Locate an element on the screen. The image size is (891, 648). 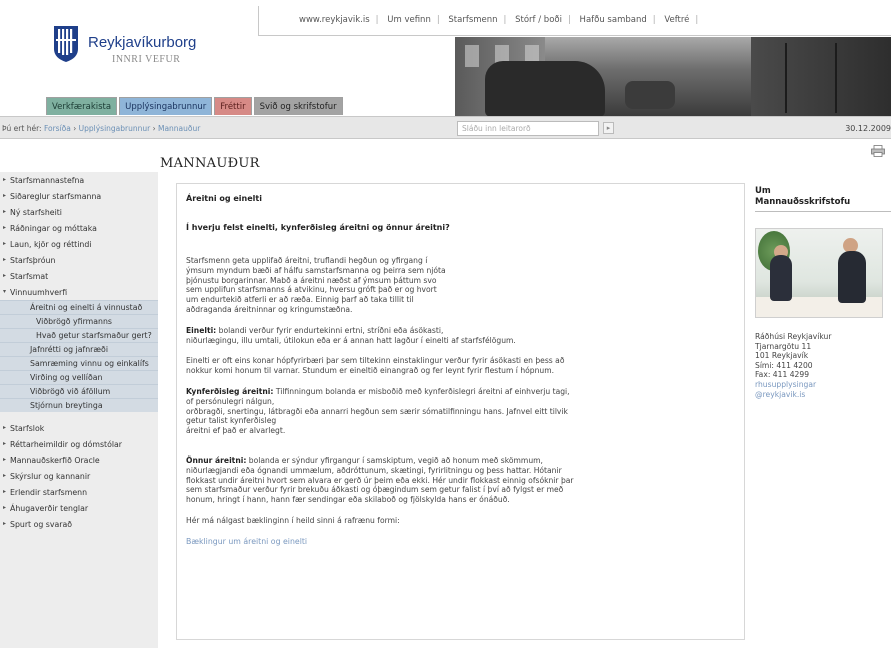
nav-item-foreign-staff: Erlendir starfsmenn is located at coordinates (79, 492).